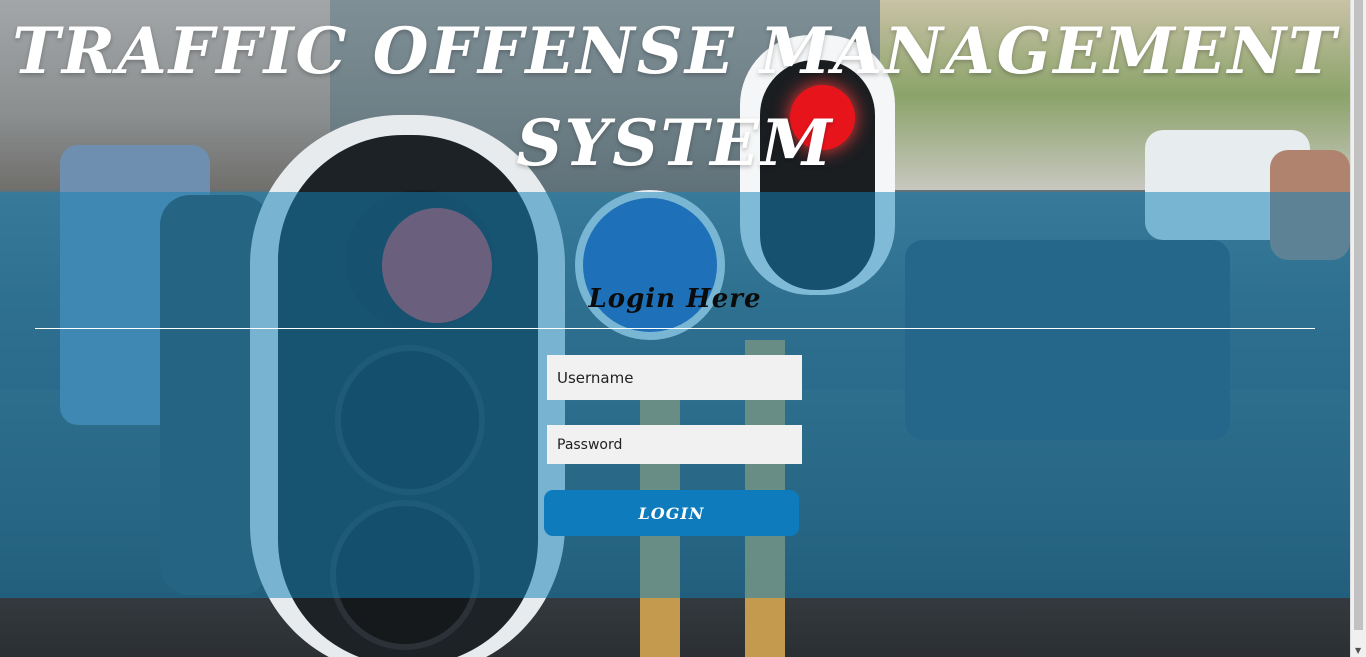 The image size is (1366, 657). I want to click on page-title-line2: SYSTEM, so click(675, 143).